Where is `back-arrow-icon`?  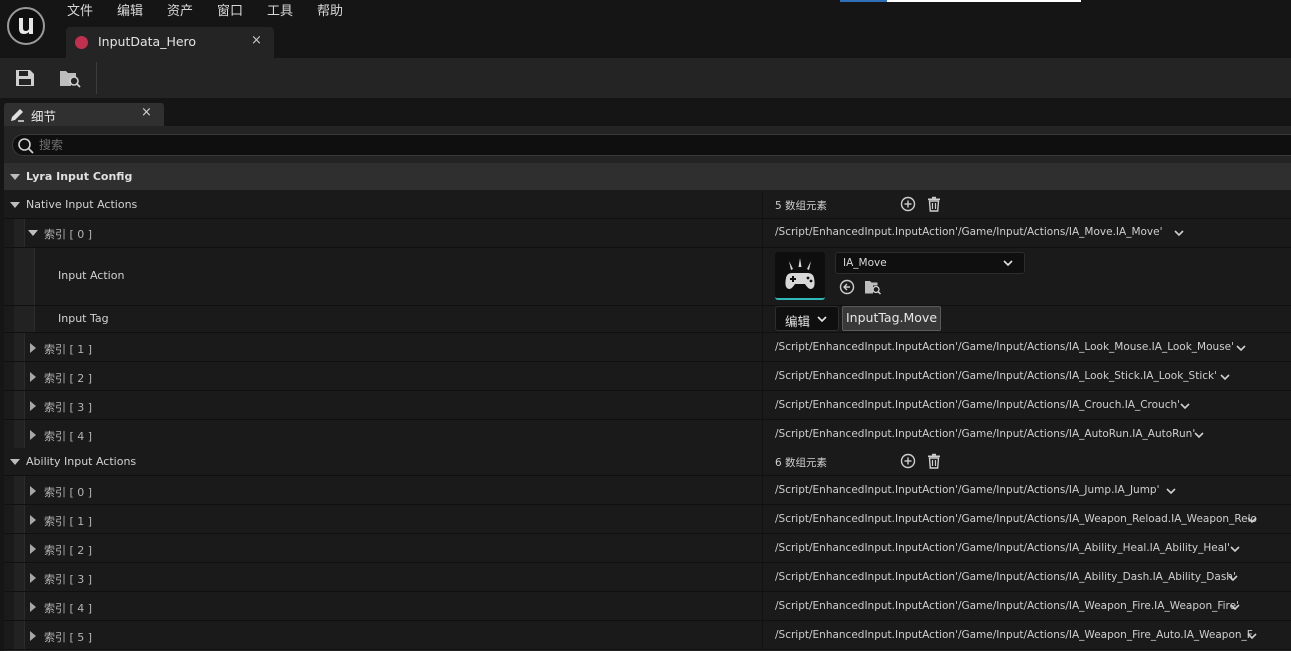
back-arrow-icon is located at coordinates (847, 288).